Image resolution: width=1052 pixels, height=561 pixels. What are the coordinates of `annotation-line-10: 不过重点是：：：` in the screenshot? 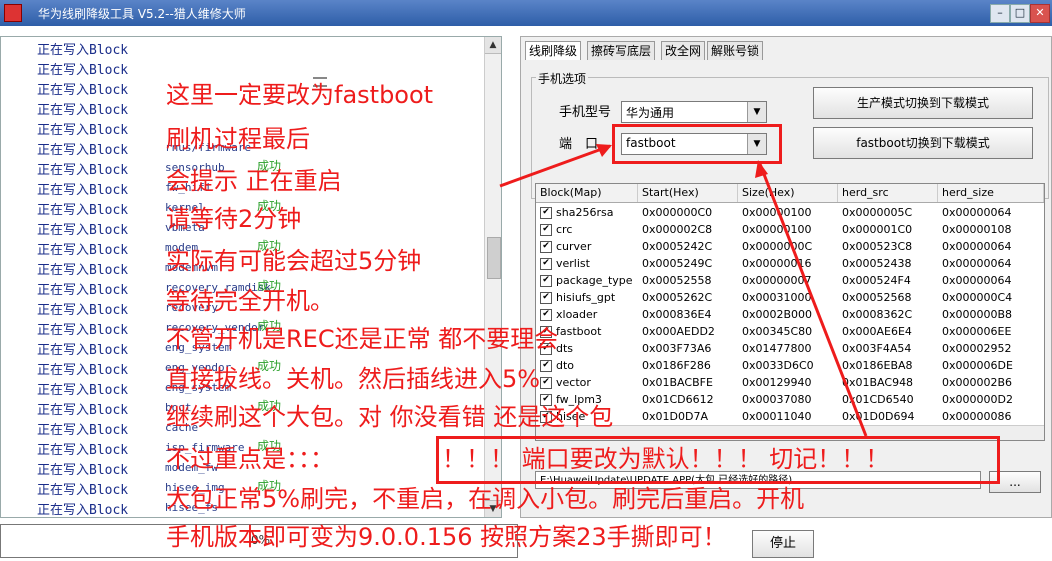 It's located at (250, 459).